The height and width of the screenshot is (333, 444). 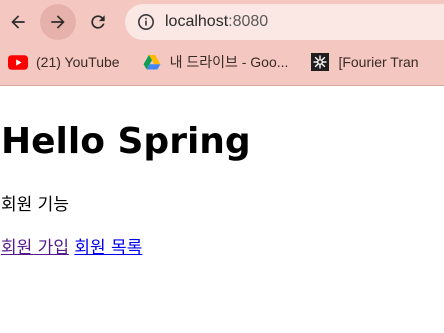 I want to click on arrow-right-icon, so click(x=58, y=22).